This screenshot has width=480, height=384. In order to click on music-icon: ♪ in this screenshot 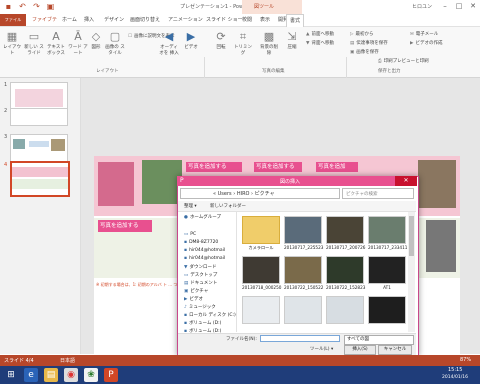, I will do `click(185, 307)`.